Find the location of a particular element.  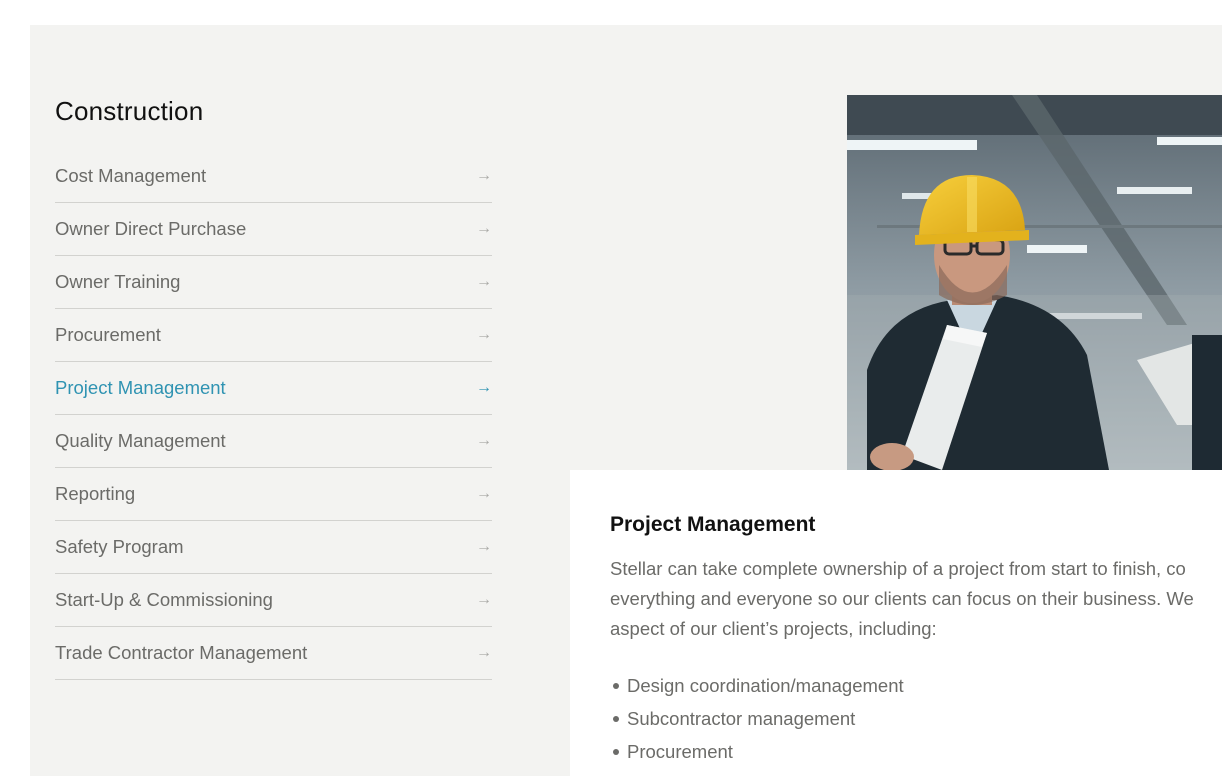

content-title: Project Management is located at coordinates (713, 524).